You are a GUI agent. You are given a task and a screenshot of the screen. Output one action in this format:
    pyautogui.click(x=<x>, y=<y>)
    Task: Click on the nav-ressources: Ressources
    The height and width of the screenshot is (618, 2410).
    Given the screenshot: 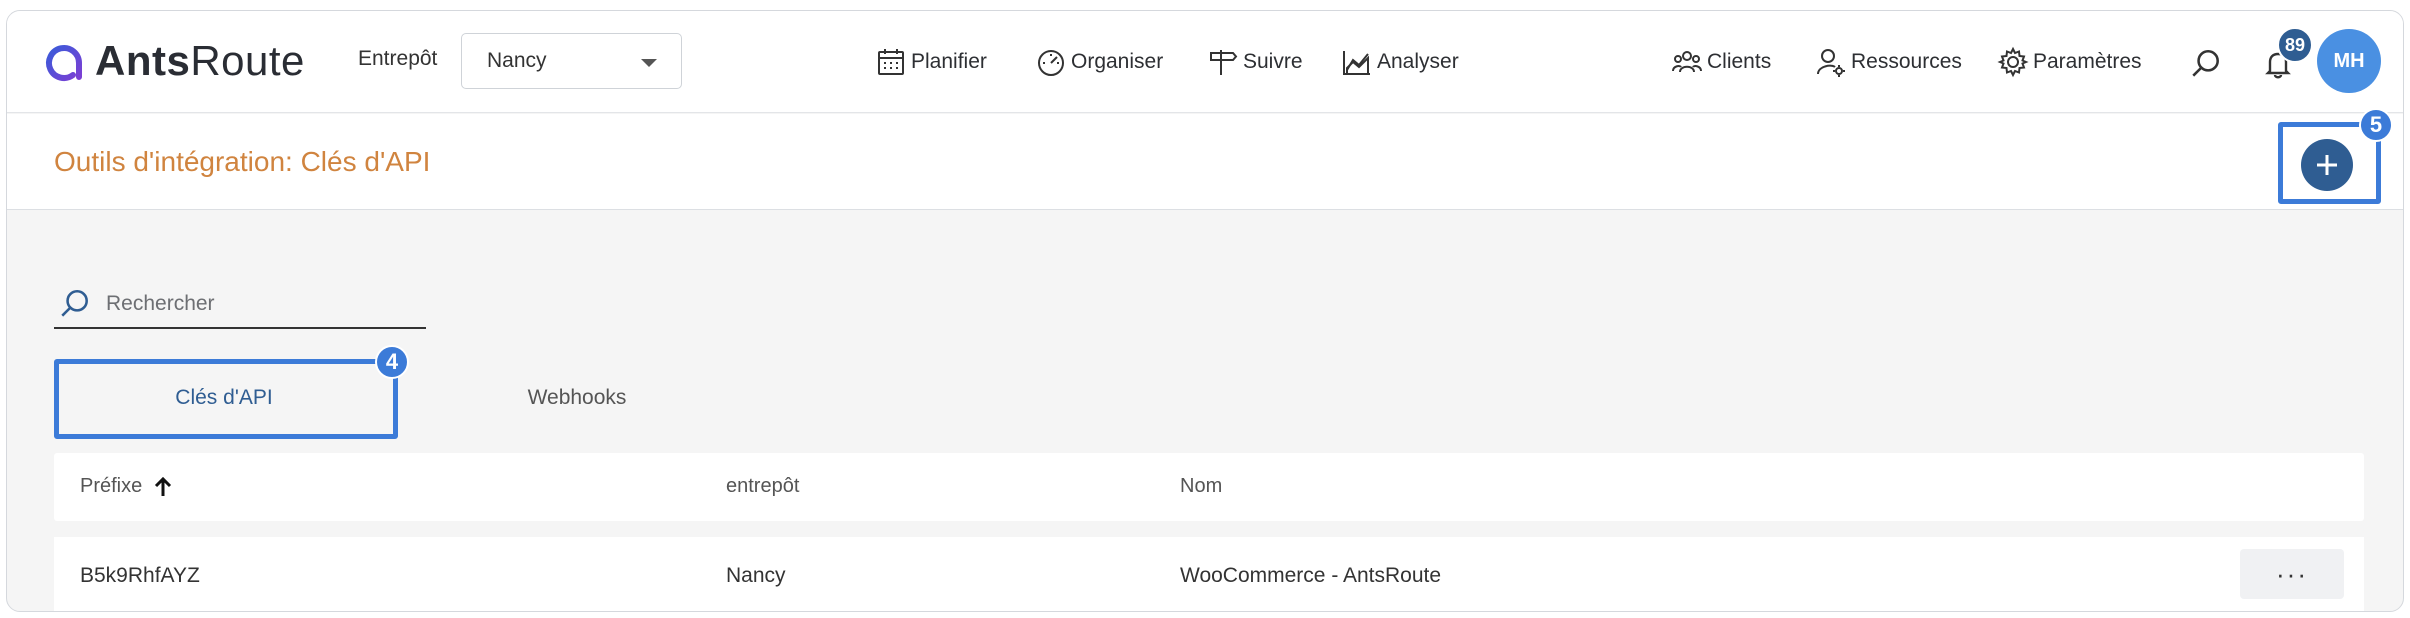 What is the action you would take?
    pyautogui.click(x=1888, y=62)
    